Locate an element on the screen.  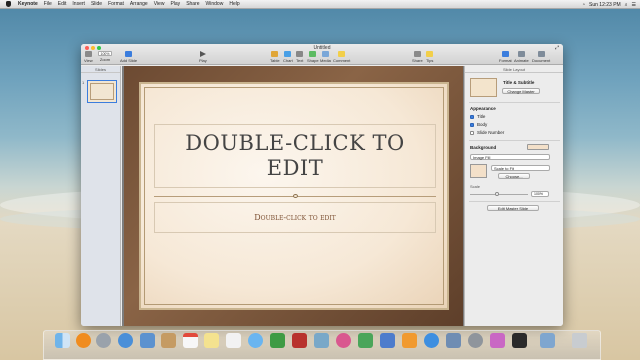
menu-format: Format is located at coordinates (116, 4).